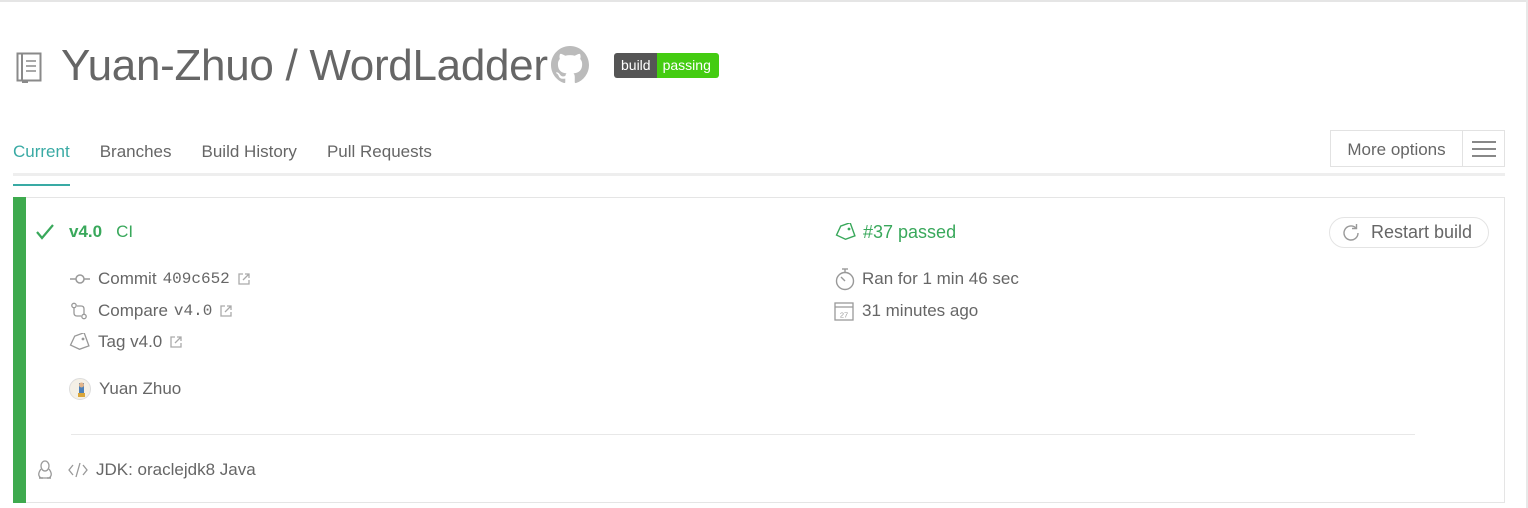  Describe the element at coordinates (759, 174) in the screenshot. I see `tabs-divider` at that location.